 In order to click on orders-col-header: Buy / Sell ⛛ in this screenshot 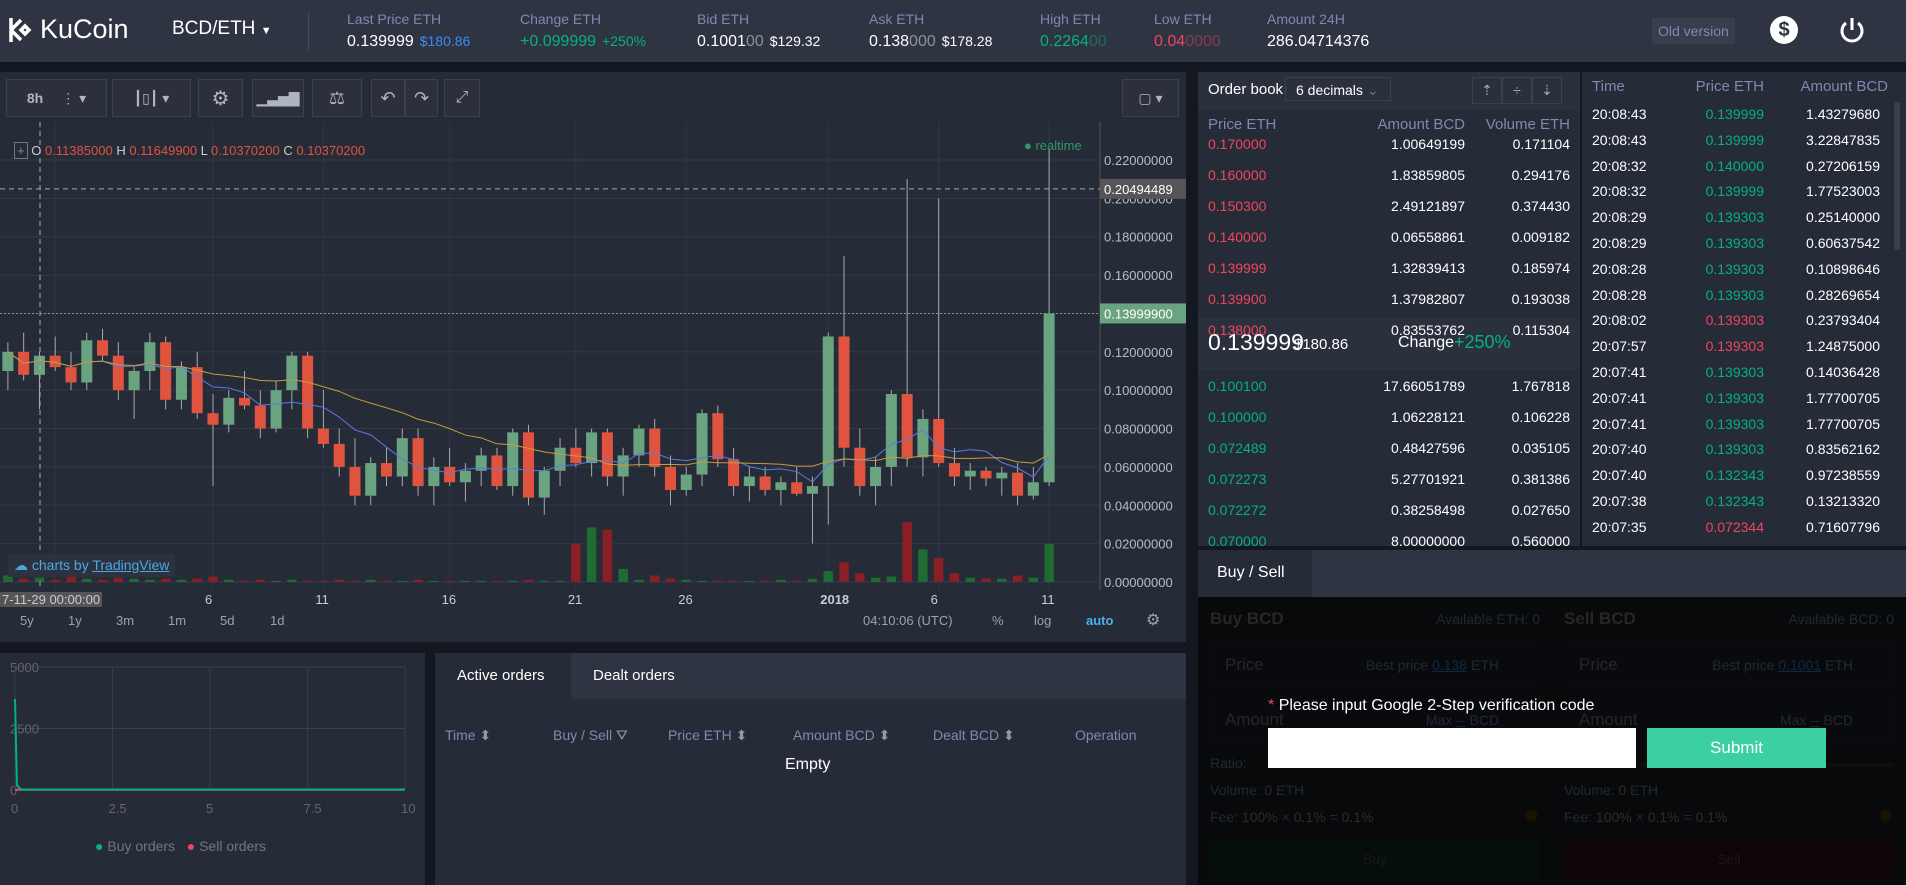, I will do `click(590, 735)`.